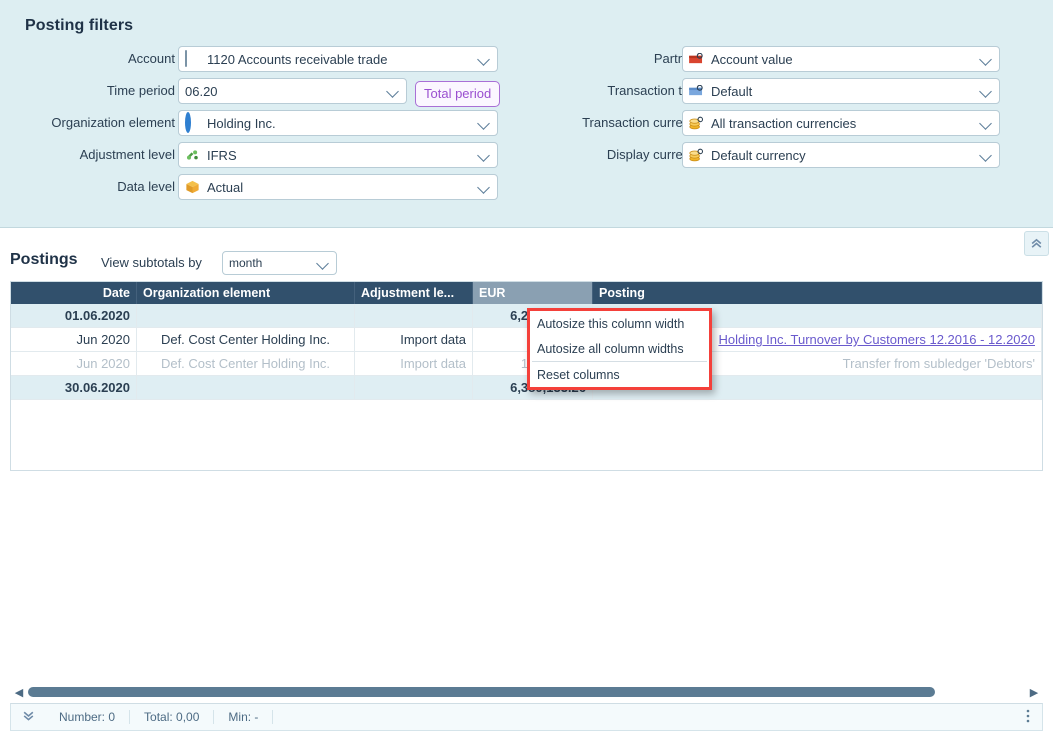 This screenshot has width=1053, height=731. I want to click on subtotals-value: month, so click(246, 263).